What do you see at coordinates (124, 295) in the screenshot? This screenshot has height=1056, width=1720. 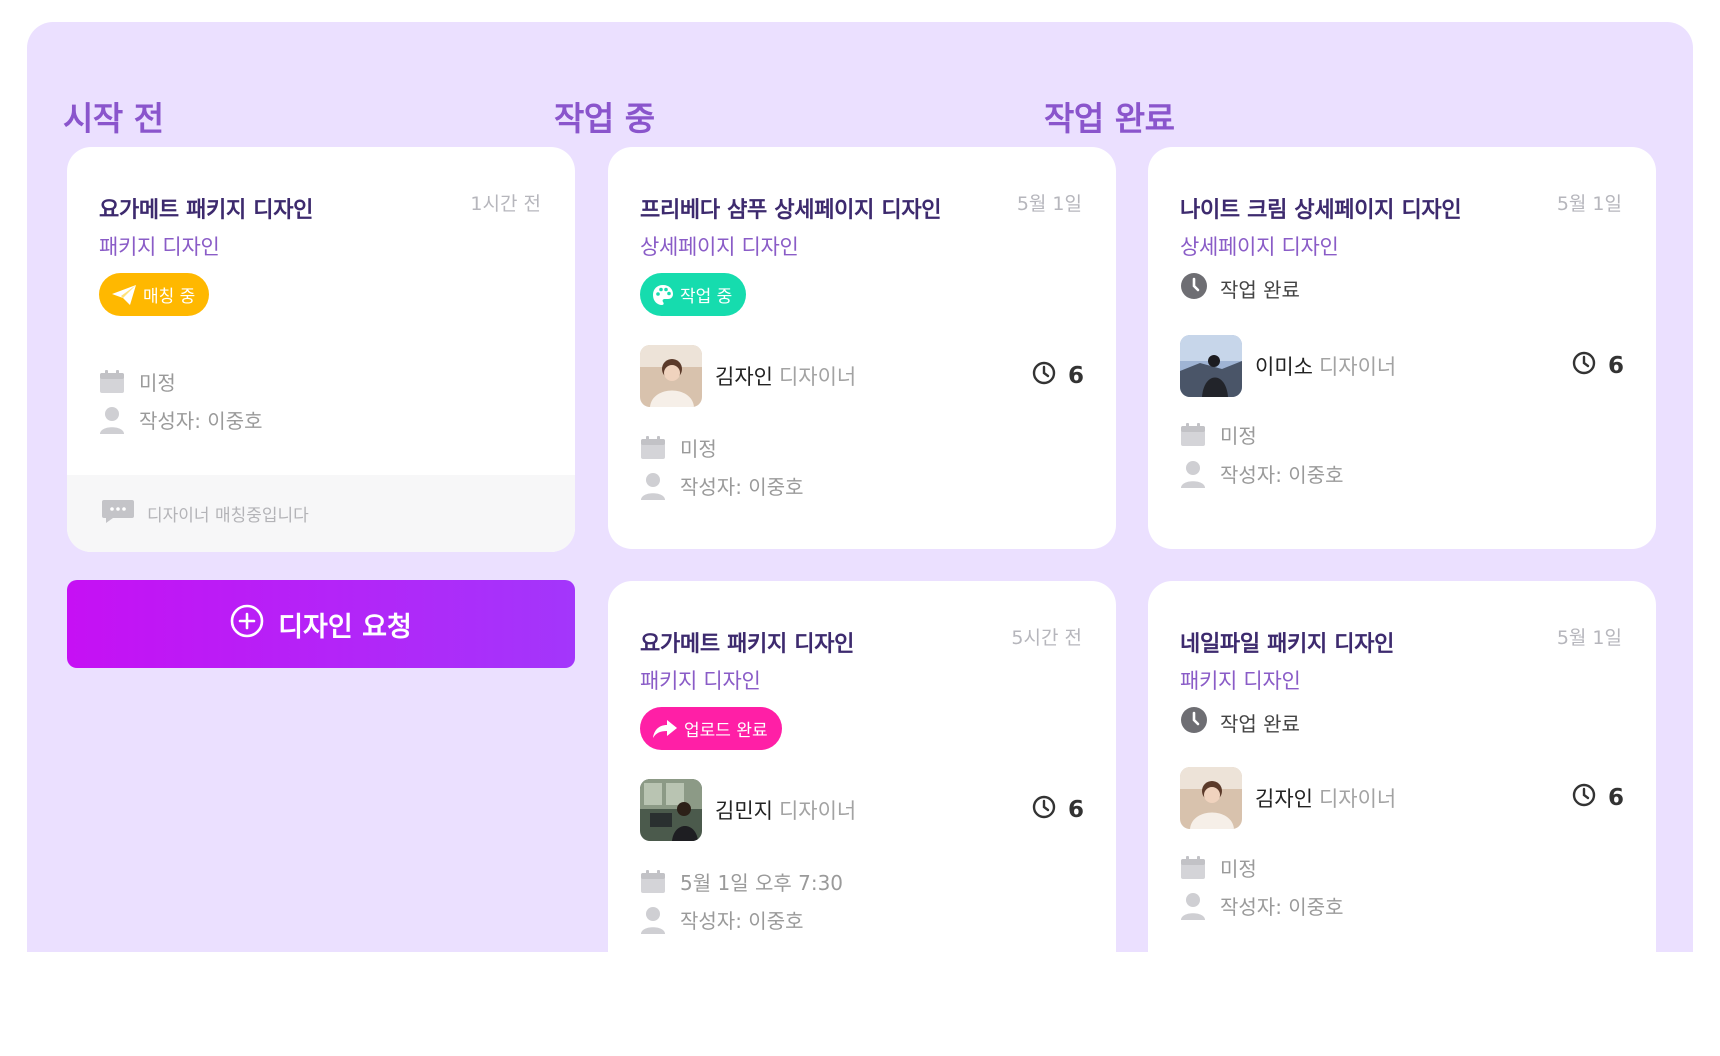 I see `paper-plane-icon` at bounding box center [124, 295].